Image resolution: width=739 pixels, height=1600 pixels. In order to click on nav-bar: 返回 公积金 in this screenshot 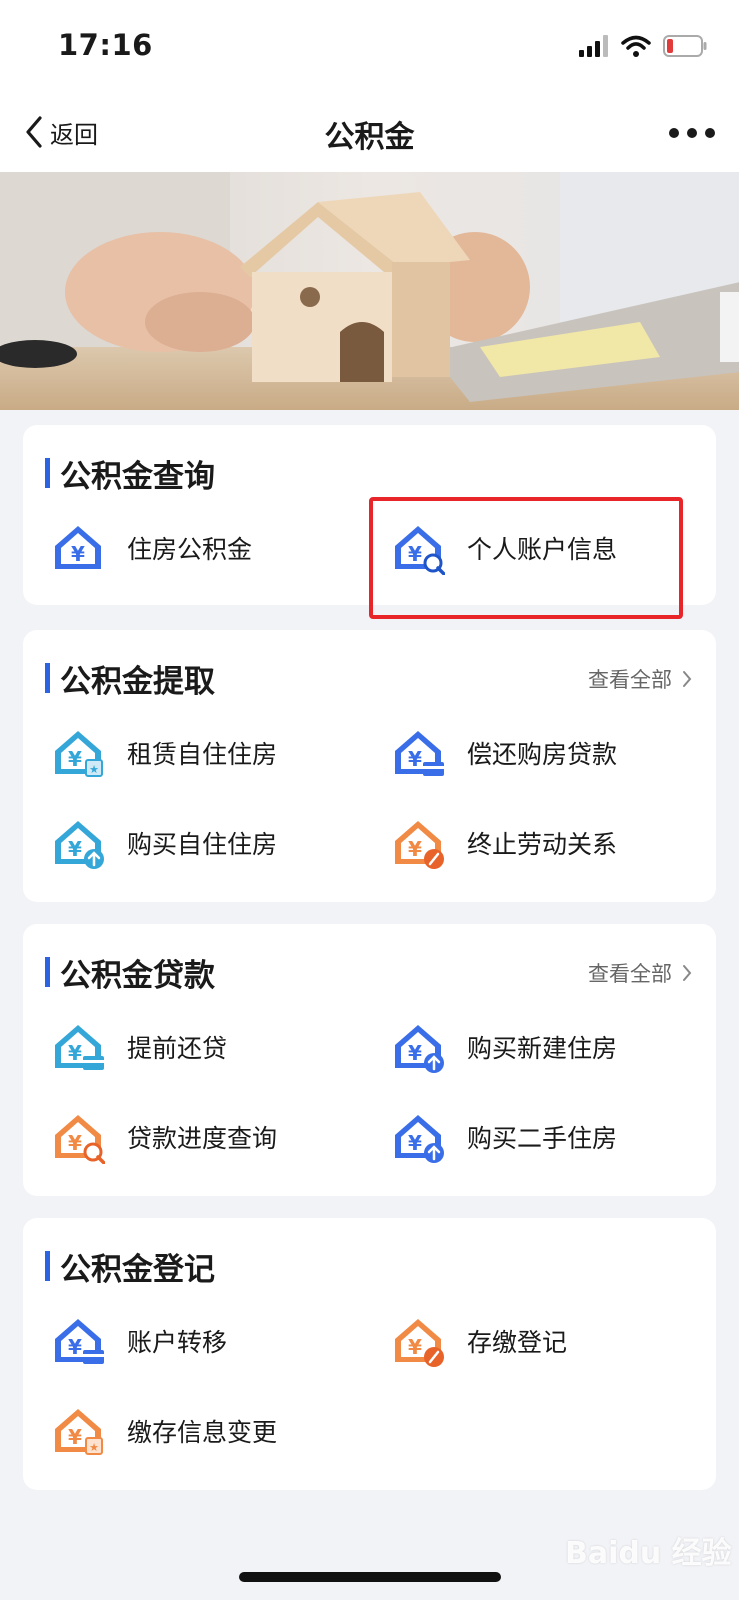, I will do `click(369, 132)`.